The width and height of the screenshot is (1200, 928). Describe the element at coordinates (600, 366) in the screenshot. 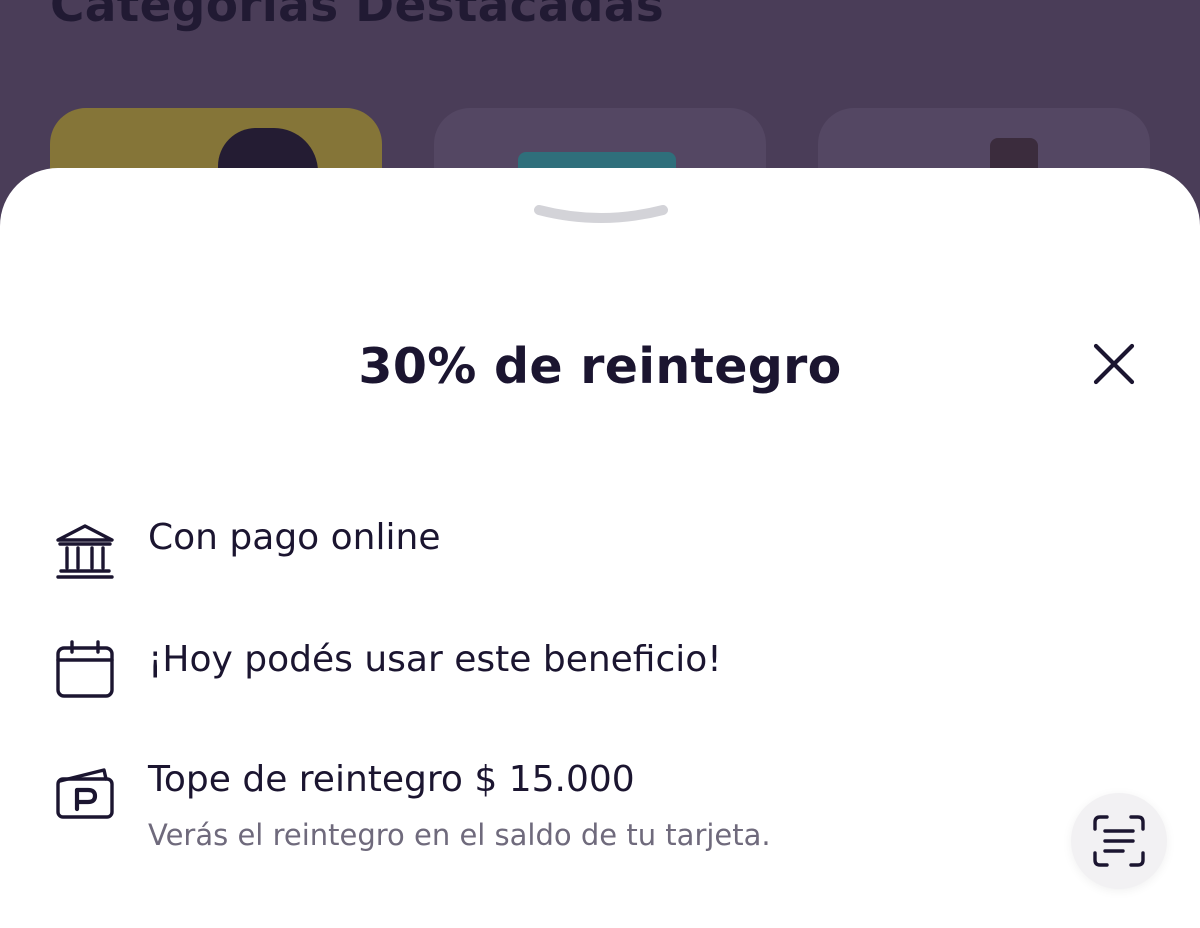

I see `sheet-title: 30% de reintegro` at that location.